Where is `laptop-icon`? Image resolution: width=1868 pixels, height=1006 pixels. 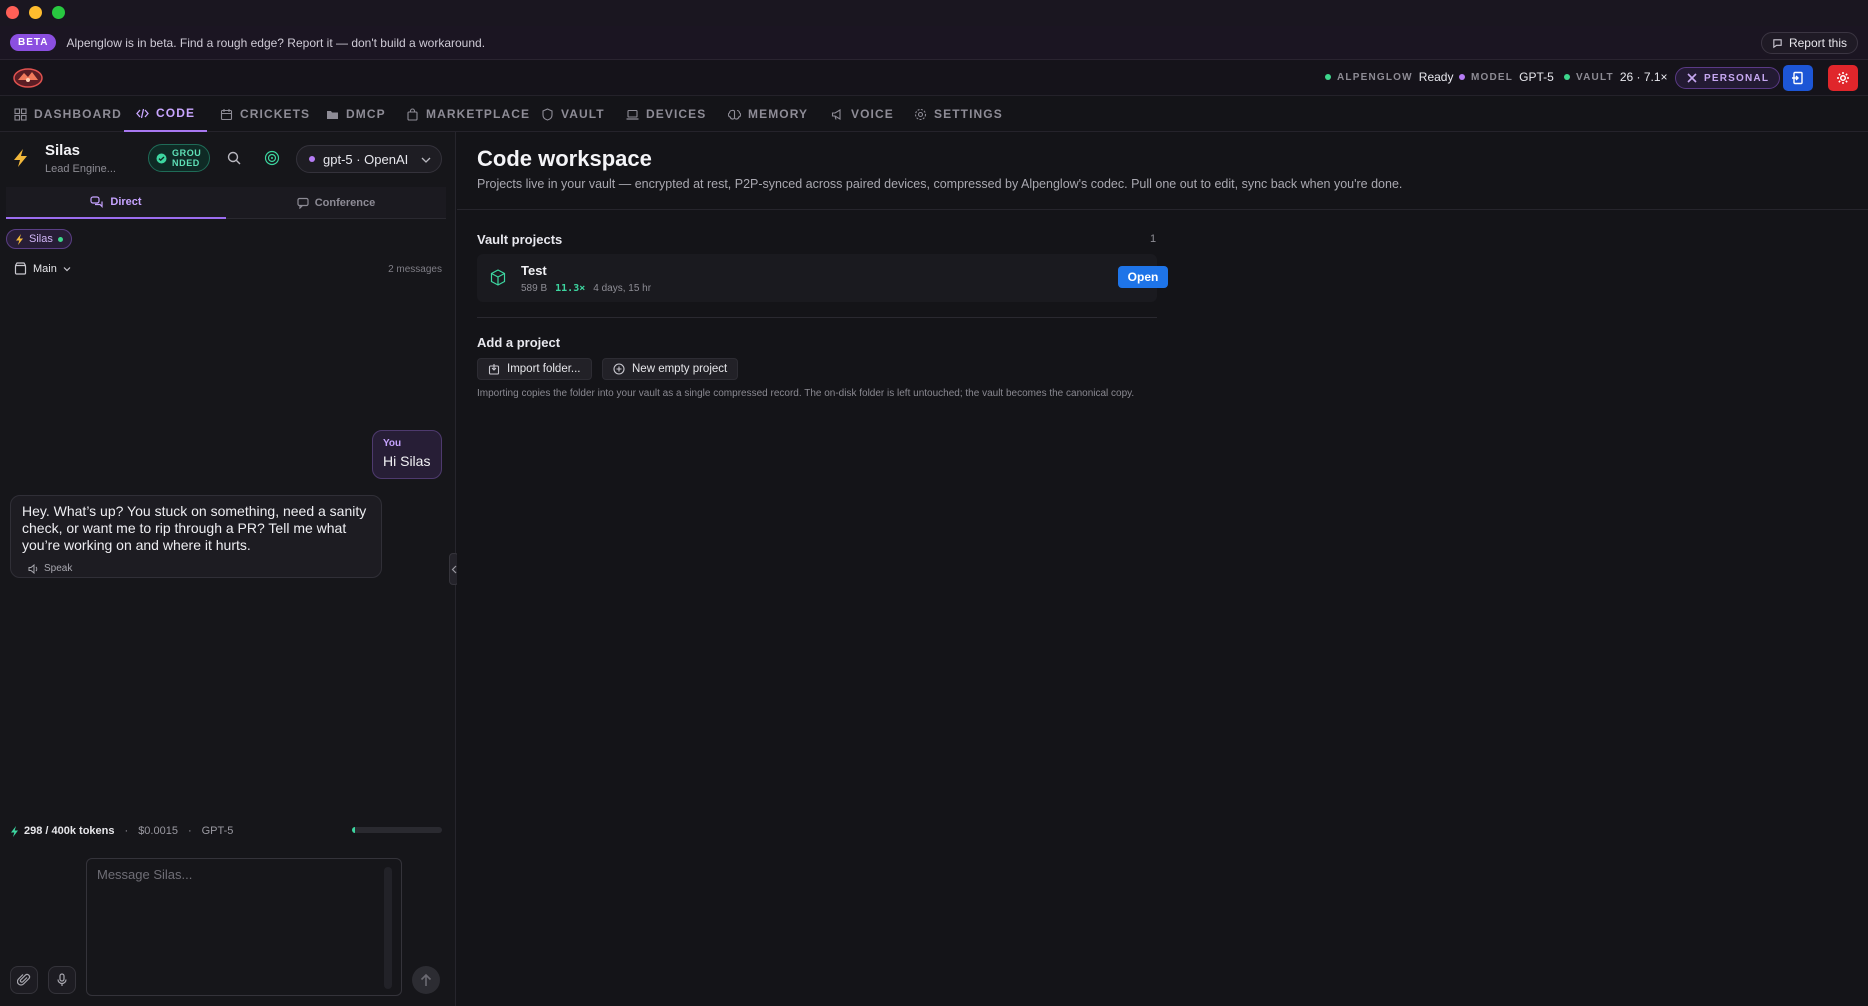
laptop-icon is located at coordinates (632, 114).